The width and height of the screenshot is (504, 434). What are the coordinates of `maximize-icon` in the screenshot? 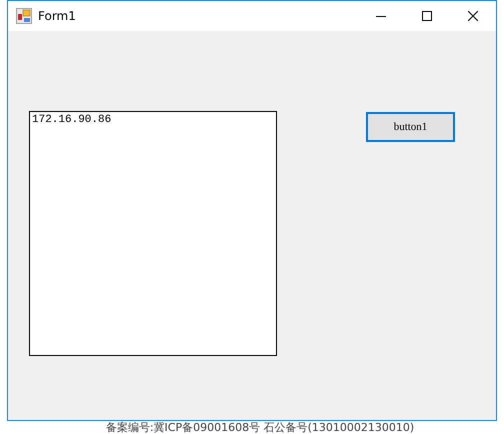 It's located at (427, 16).